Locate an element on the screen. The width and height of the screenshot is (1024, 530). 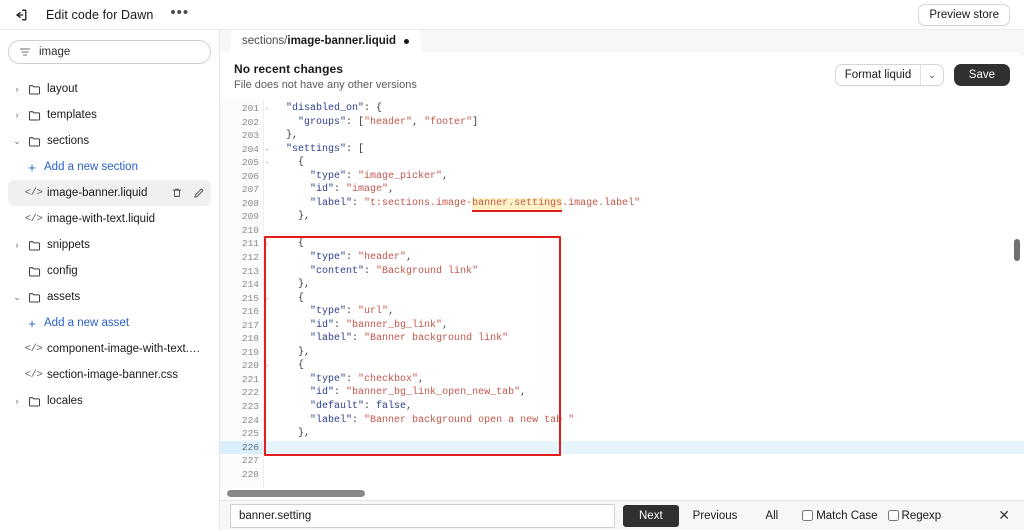
code-line: "id": "banner_bg_link", is located at coordinates (644, 326).